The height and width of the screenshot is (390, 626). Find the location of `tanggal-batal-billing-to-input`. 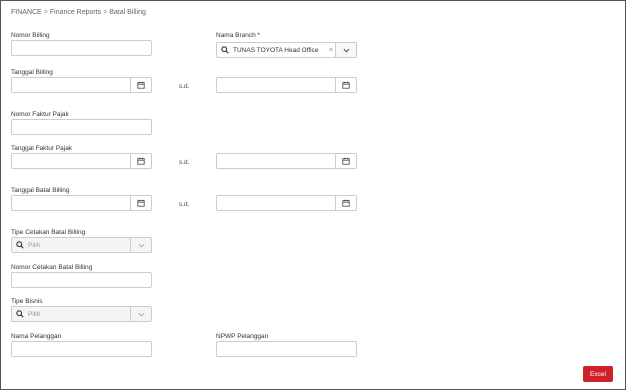

tanggal-batal-billing-to-input is located at coordinates (286, 203).